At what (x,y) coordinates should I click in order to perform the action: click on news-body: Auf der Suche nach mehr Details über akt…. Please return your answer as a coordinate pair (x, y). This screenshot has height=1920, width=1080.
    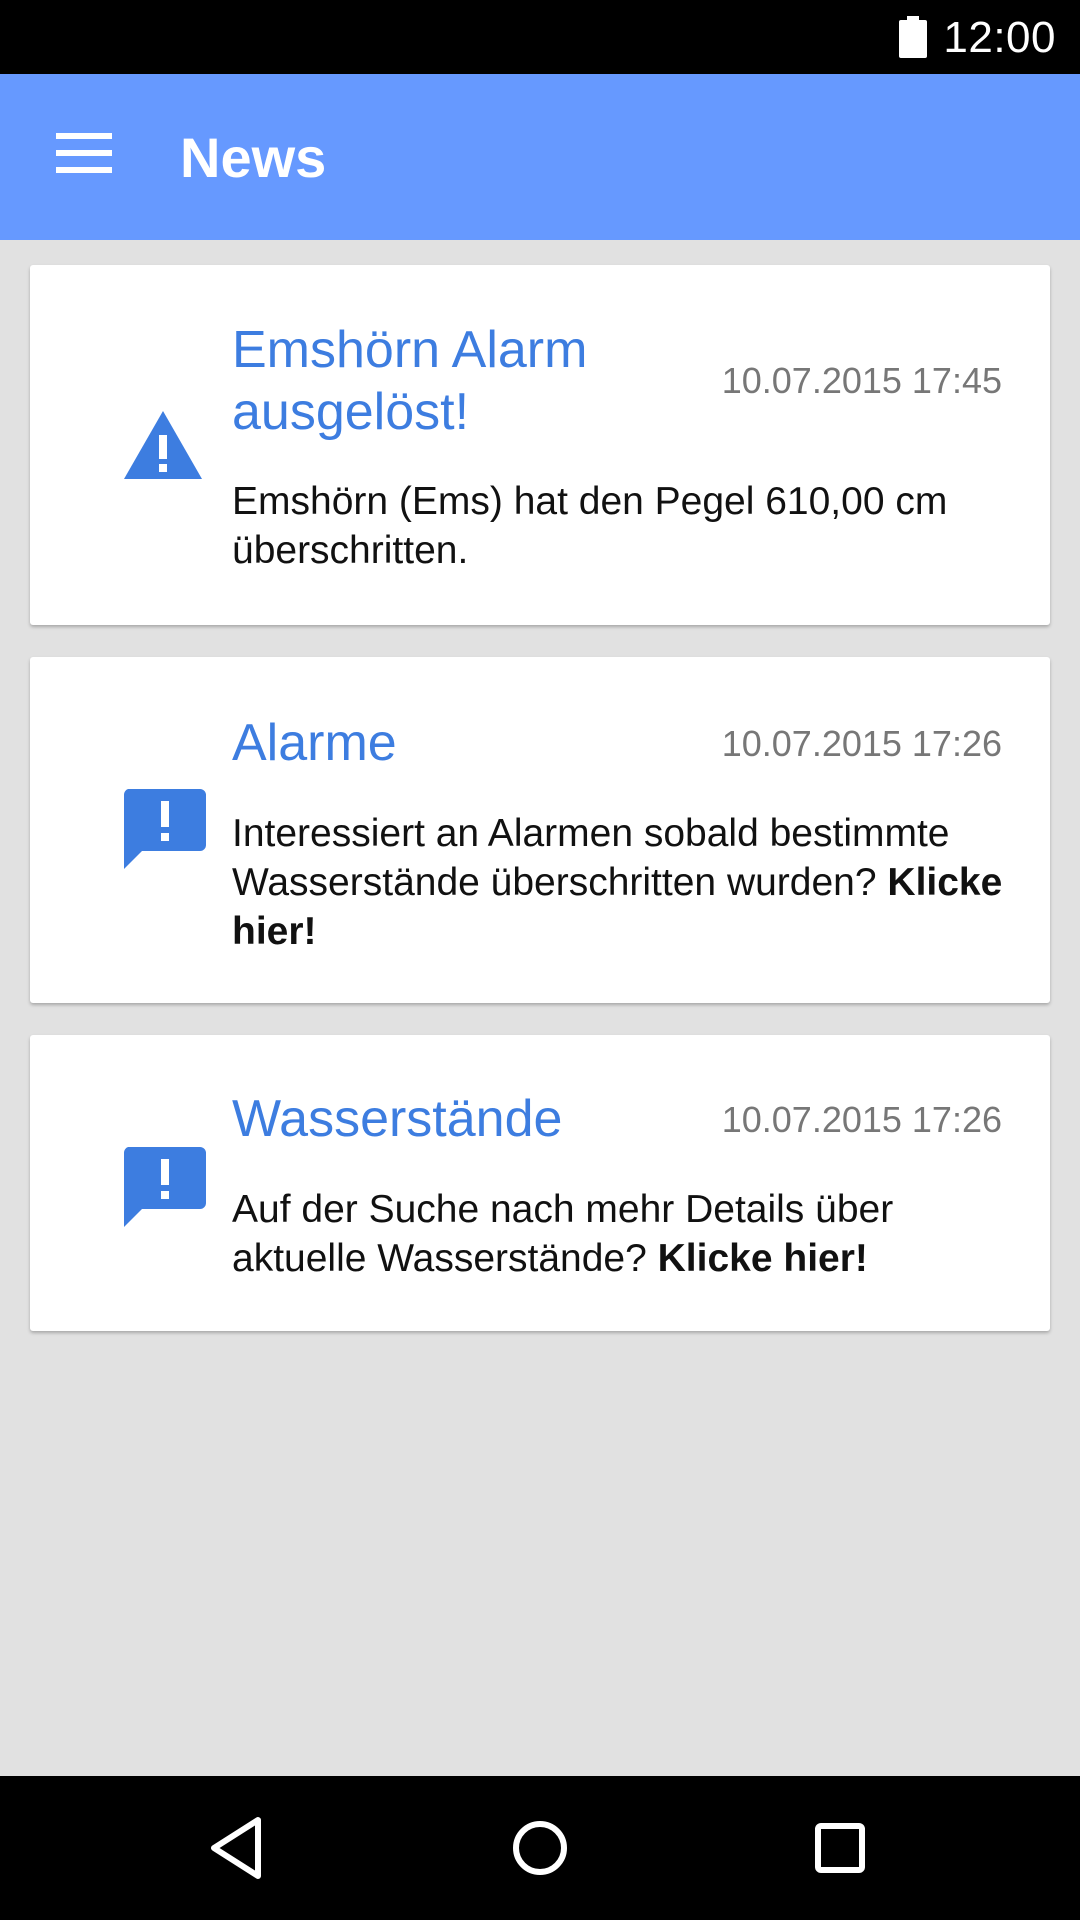
    Looking at the image, I should click on (627, 1234).